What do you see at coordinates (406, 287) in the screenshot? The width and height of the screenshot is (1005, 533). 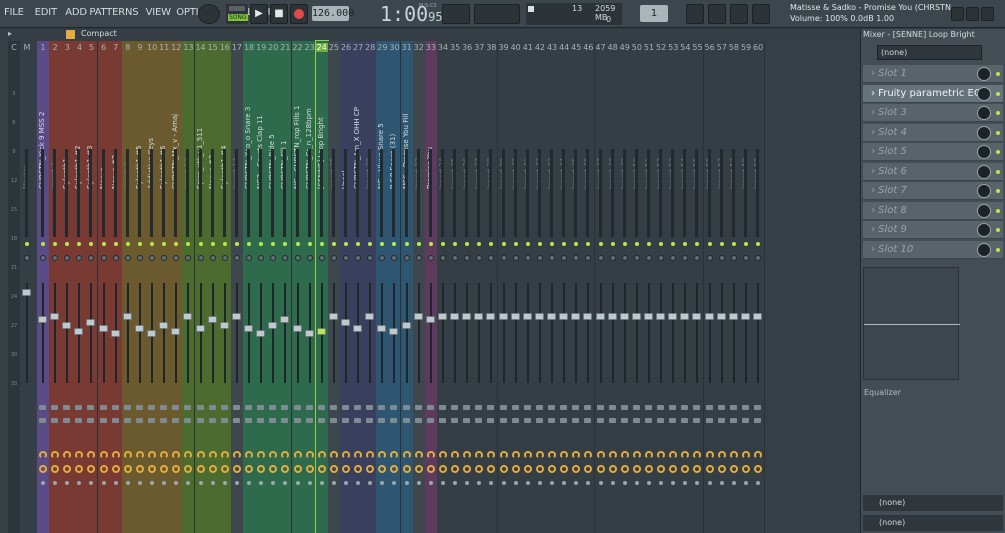 I see `mixer-strip-31: 31MSS - Promise You Fill` at bounding box center [406, 287].